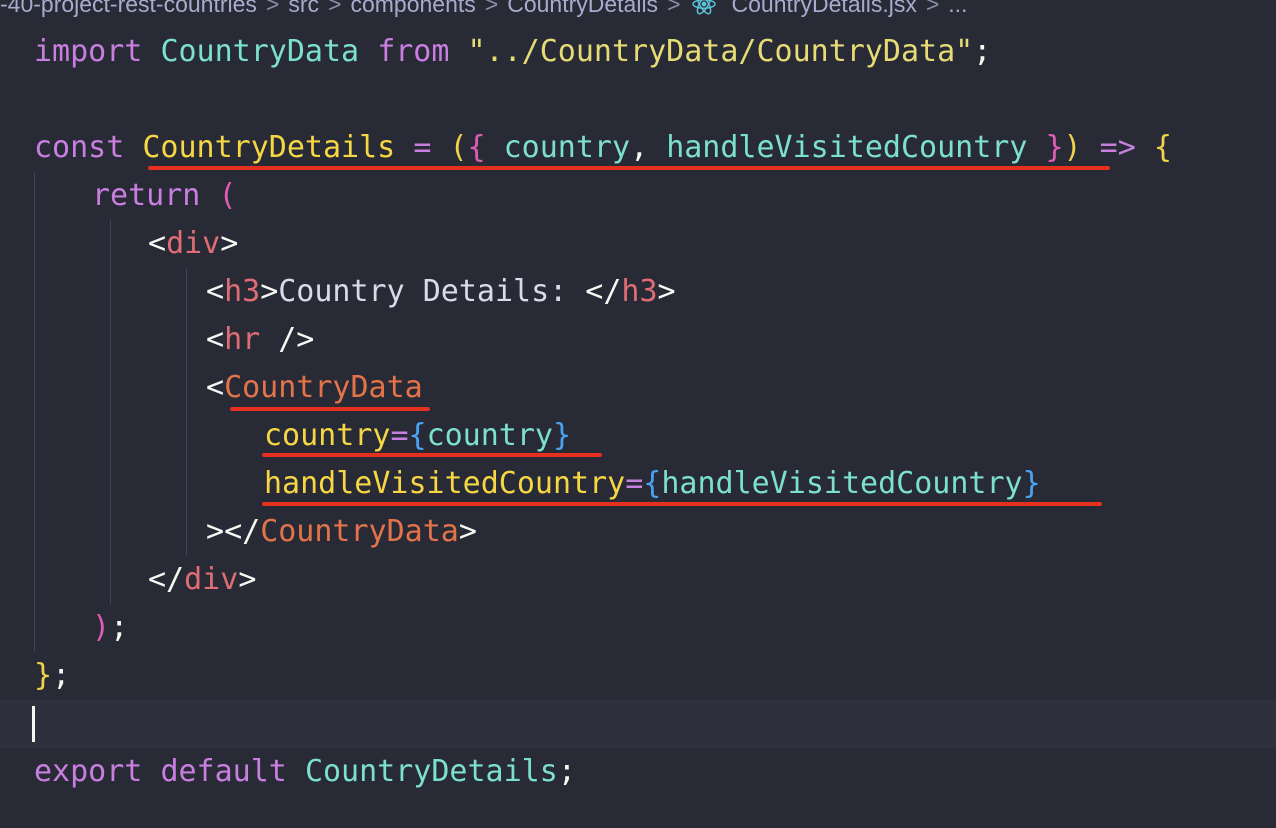 The width and height of the screenshot is (1276, 828). What do you see at coordinates (431, 771) in the screenshot?
I see `identifier: CountryDetails` at bounding box center [431, 771].